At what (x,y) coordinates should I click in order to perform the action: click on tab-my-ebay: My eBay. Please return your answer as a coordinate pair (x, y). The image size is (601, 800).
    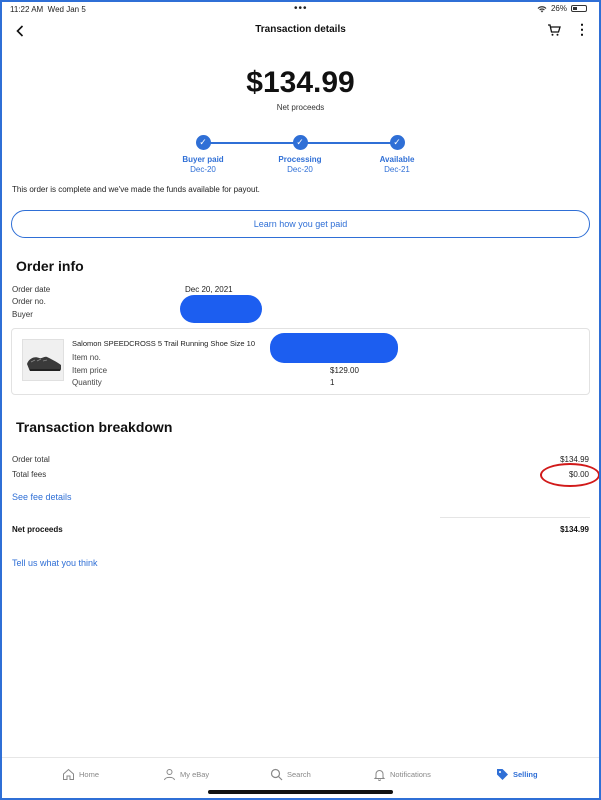
    Looking at the image, I should click on (186, 774).